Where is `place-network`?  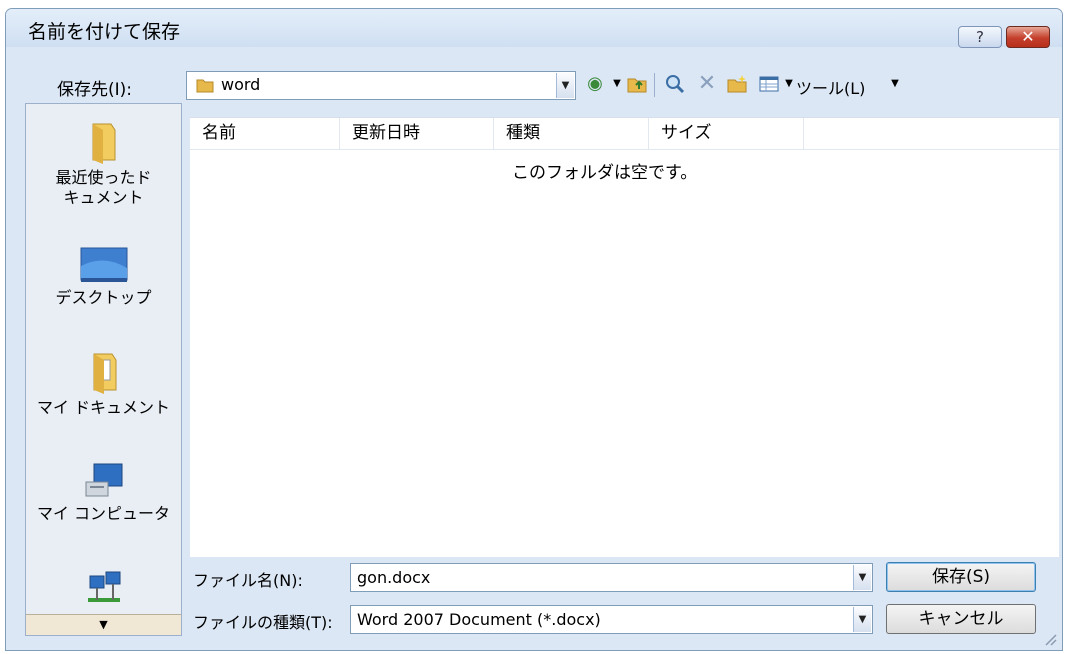
place-network is located at coordinates (103, 592).